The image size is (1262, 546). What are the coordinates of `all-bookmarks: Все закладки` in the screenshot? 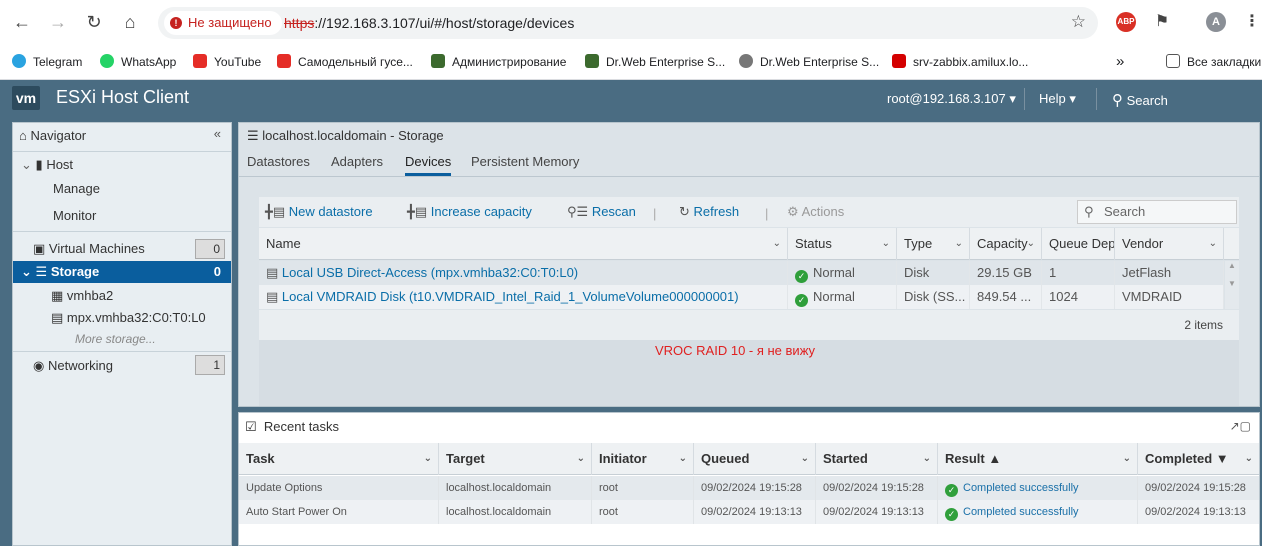 It's located at (1213, 62).